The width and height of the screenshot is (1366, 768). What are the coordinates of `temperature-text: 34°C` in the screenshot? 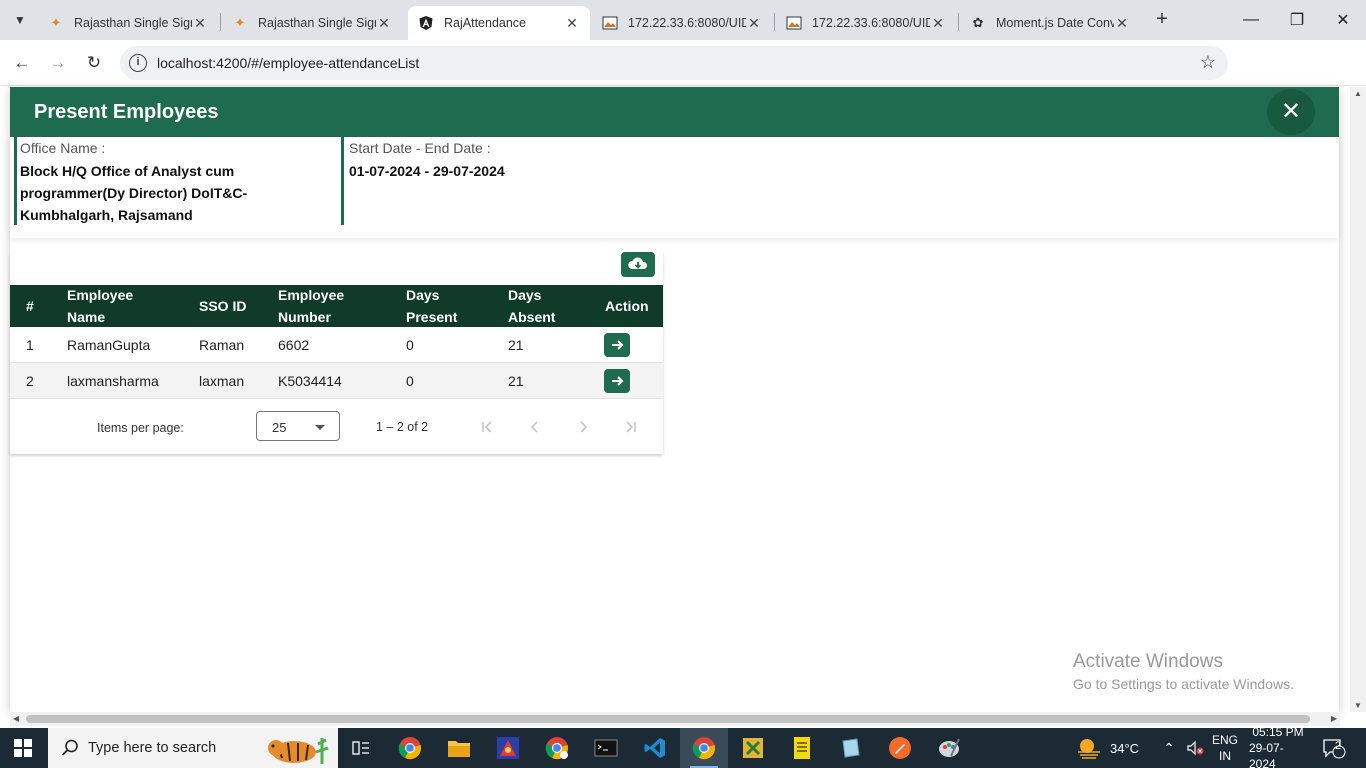 It's located at (1125, 748).